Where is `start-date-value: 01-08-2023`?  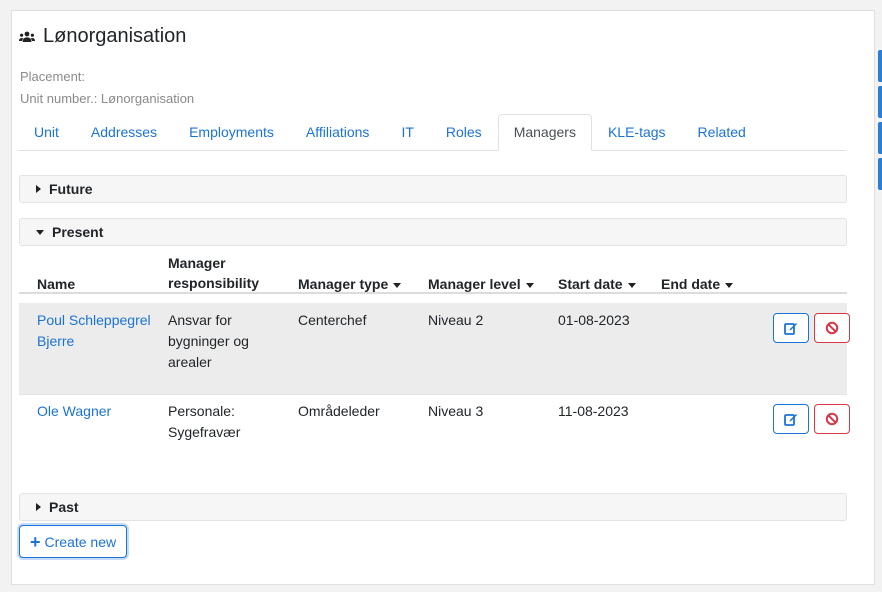 start-date-value: 01-08-2023 is located at coordinates (594, 320).